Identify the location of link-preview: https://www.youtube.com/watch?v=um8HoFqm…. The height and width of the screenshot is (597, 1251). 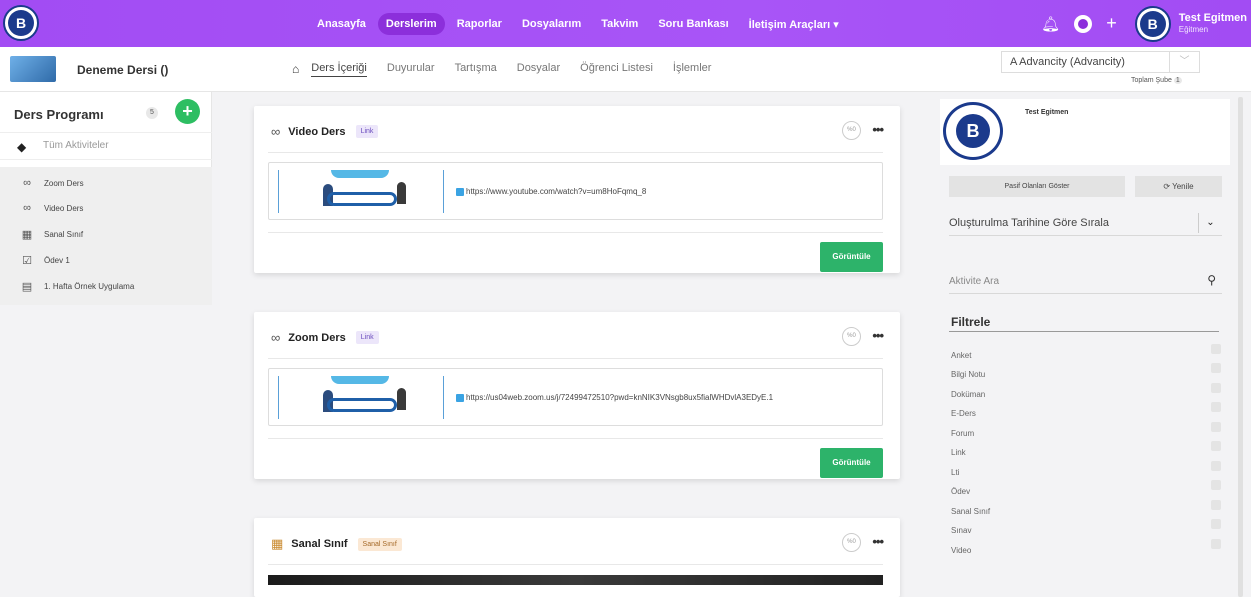
(575, 191).